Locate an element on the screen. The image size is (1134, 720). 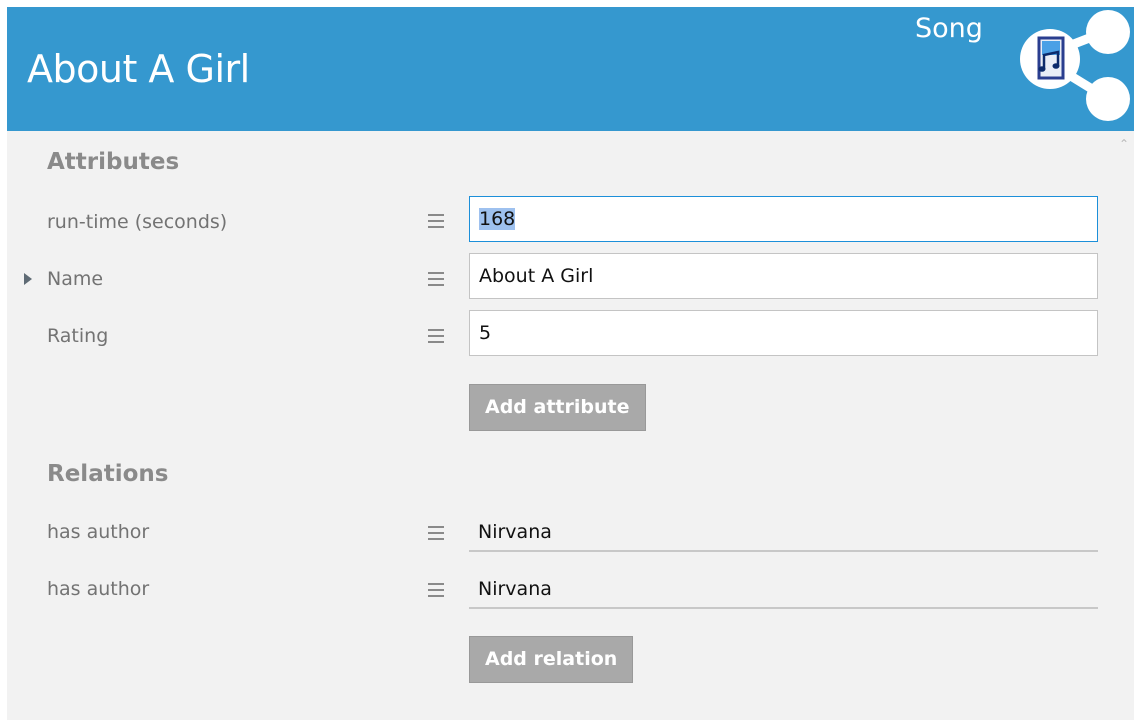
scroll-up-icon: ⌃ is located at coordinates (1124, 144).